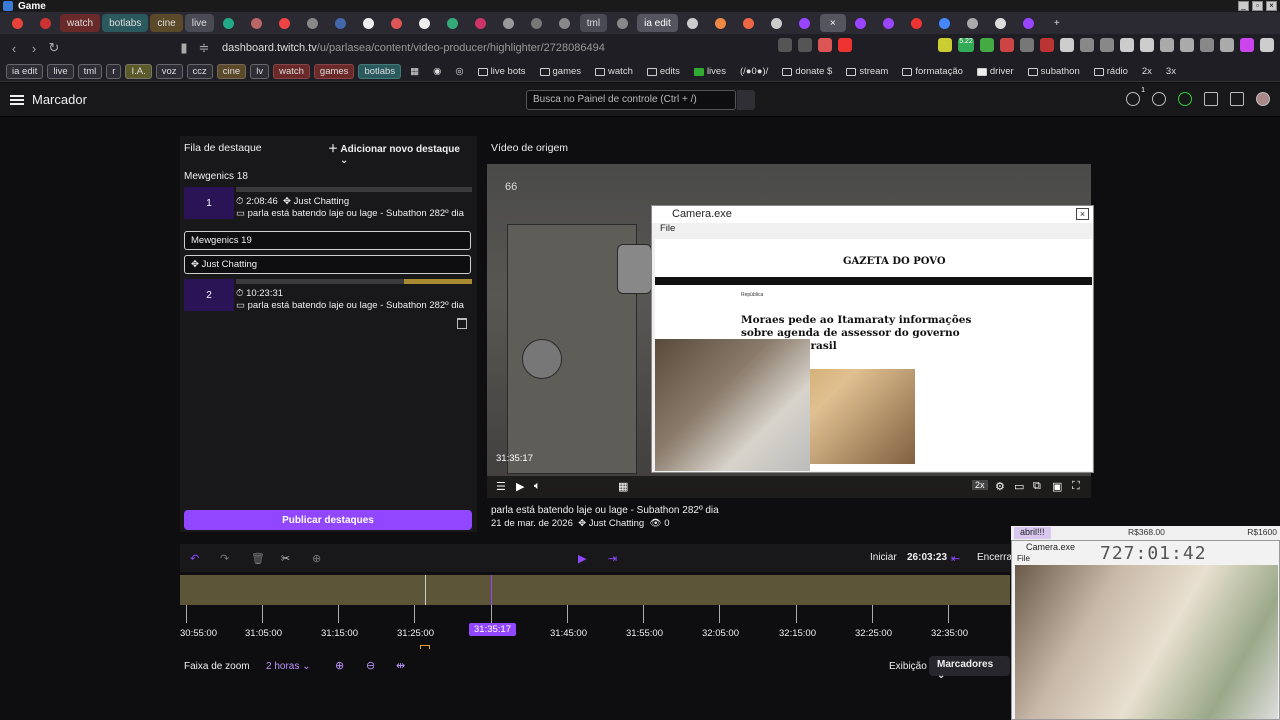 The width and height of the screenshot is (1280, 720). Describe the element at coordinates (1057, 23) in the screenshot. I see `new-tab-button: +` at that location.